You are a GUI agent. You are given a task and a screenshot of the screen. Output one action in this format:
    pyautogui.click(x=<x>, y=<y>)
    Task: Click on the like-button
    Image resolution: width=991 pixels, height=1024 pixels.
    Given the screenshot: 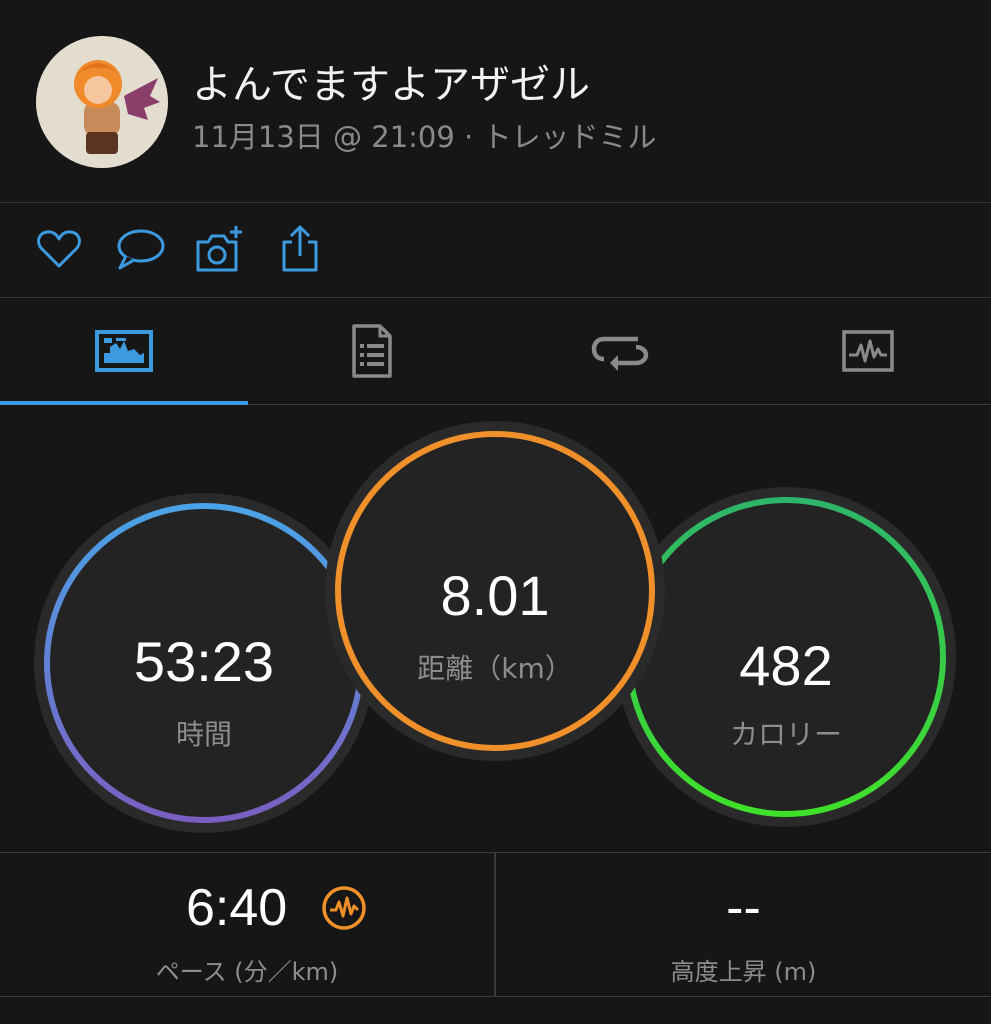 What is the action you would take?
    pyautogui.click(x=59, y=249)
    